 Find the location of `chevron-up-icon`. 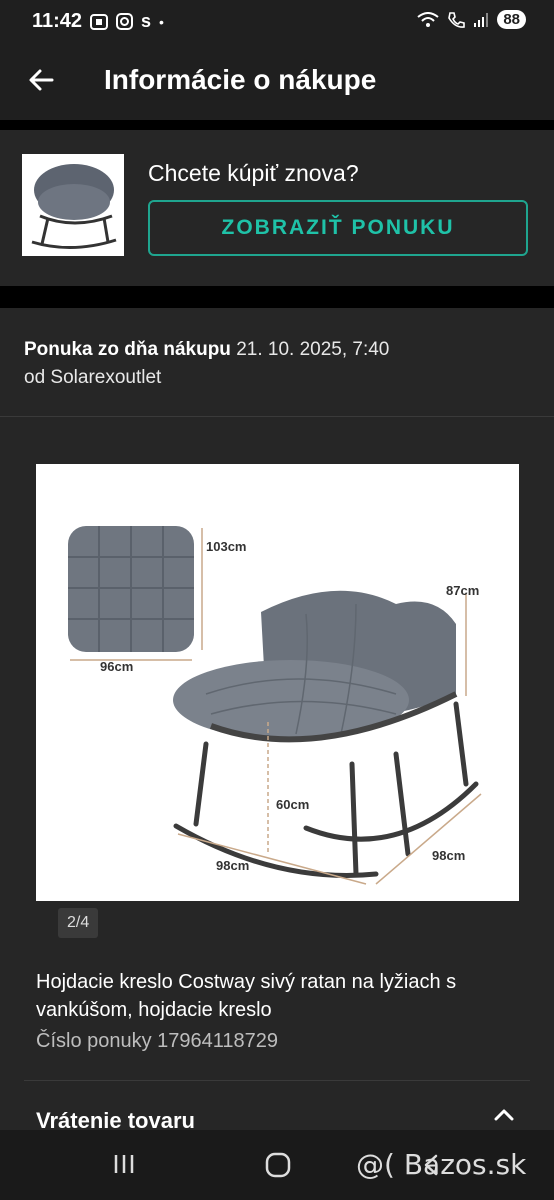

chevron-up-icon is located at coordinates (504, 1114).